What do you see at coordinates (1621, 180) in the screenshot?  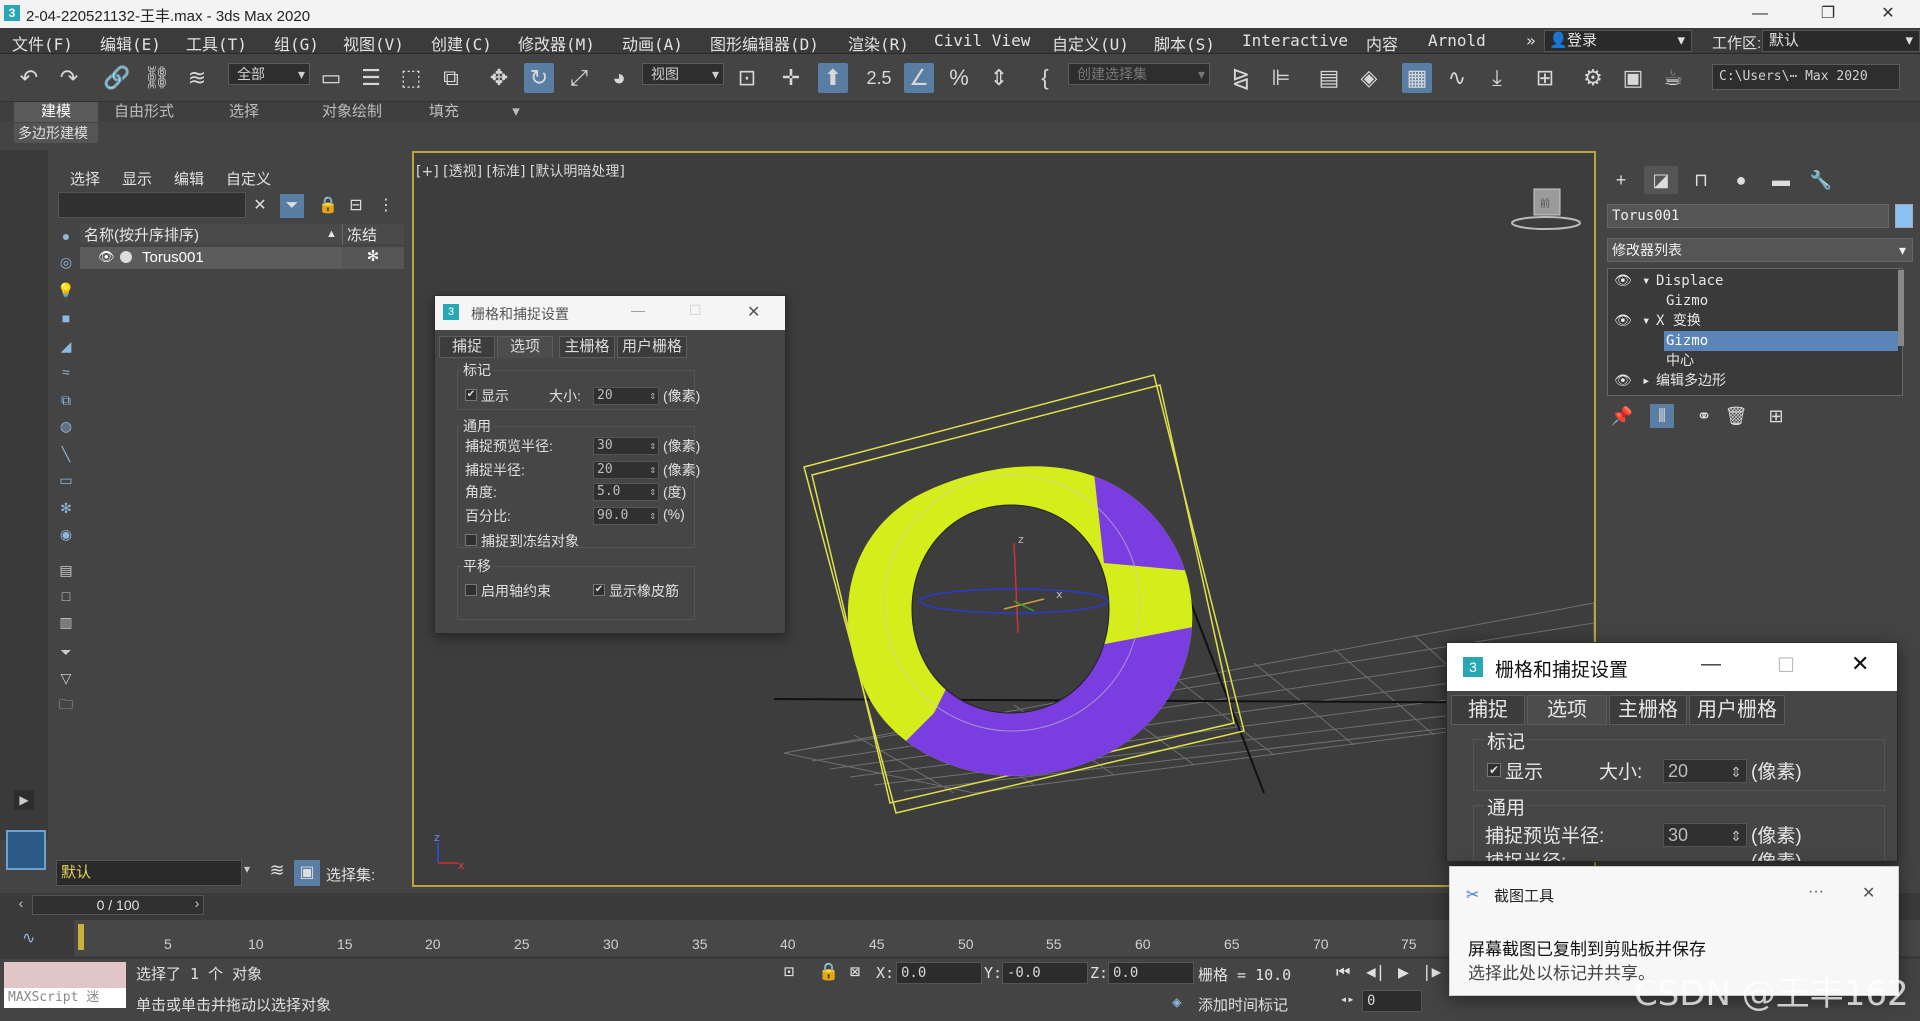 I see `create-tab-icon: +` at bounding box center [1621, 180].